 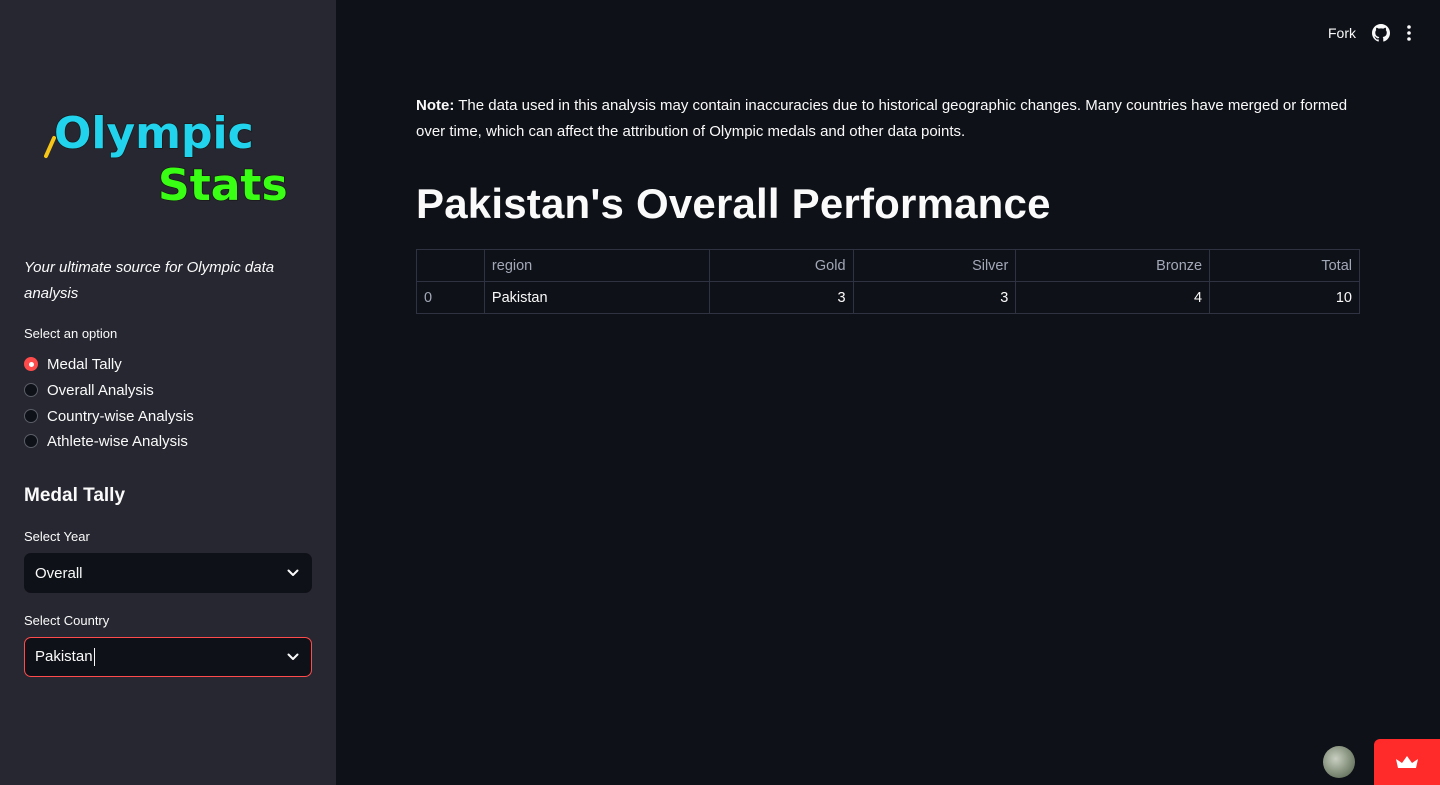 What do you see at coordinates (223, 185) in the screenshot?
I see `logo-line-2: Stats` at bounding box center [223, 185].